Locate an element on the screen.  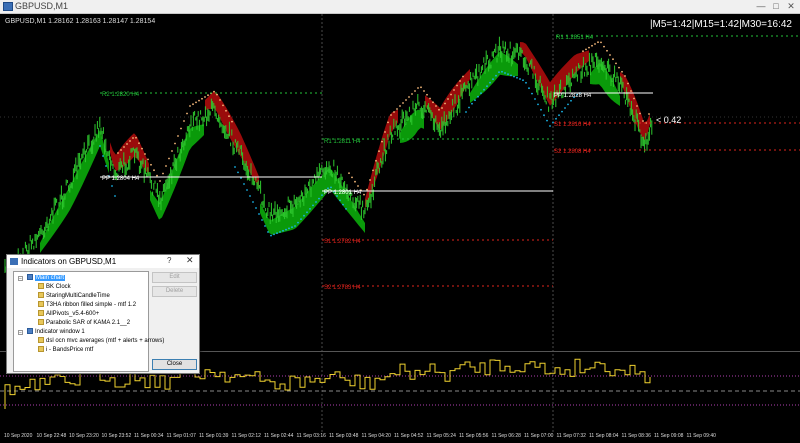
edit-button: Edit is located at coordinates (174, 277).